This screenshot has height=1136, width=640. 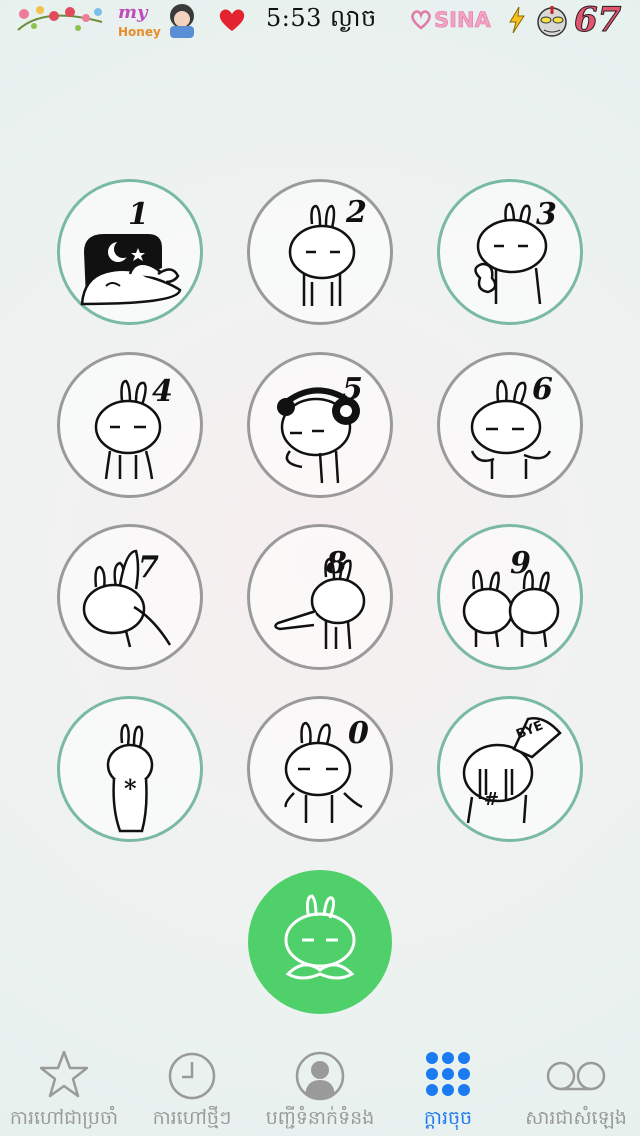 I want to click on key-4: 4, so click(x=130, y=425).